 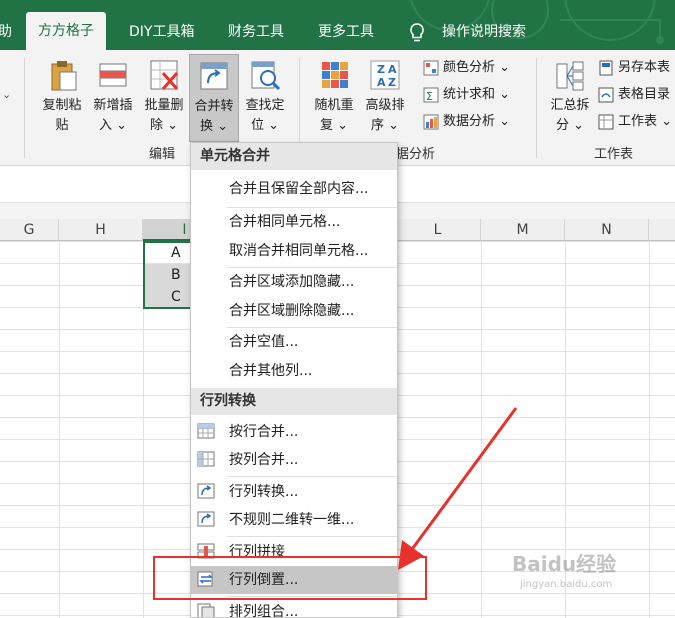 I want to click on sort-az-icon: Z A A Z, so click(x=385, y=75).